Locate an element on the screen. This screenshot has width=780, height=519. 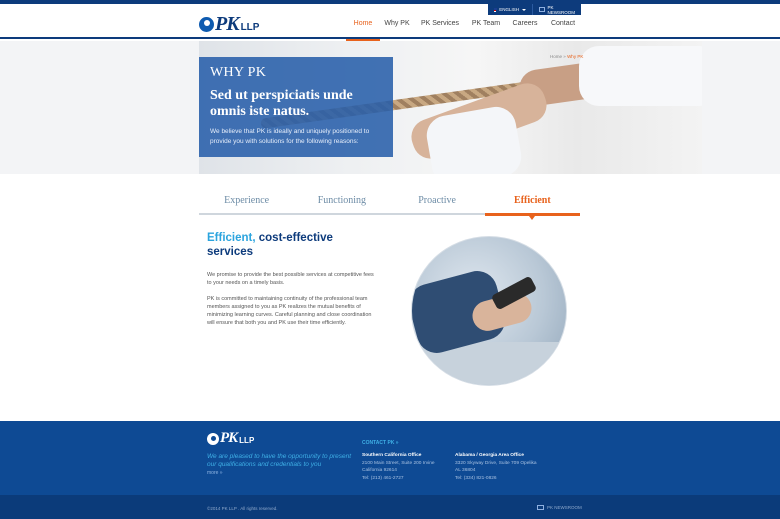
footer-more-link: more » is located at coordinates (215, 473).